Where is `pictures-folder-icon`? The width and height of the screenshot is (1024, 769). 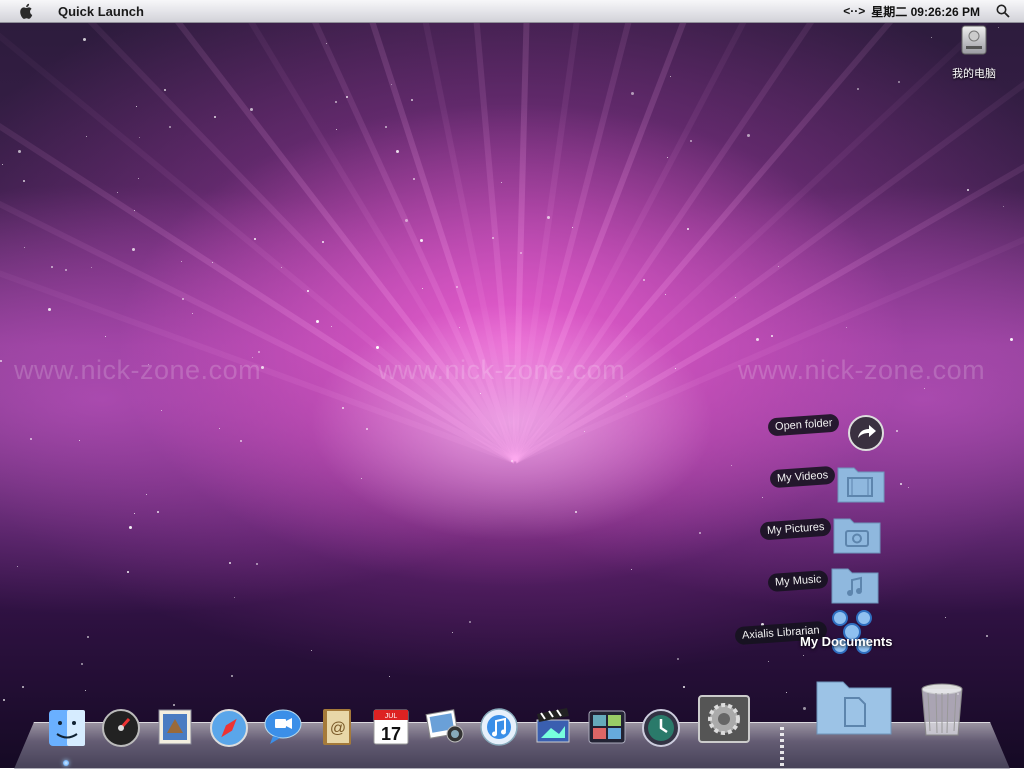
pictures-folder-icon is located at coordinates (857, 534).